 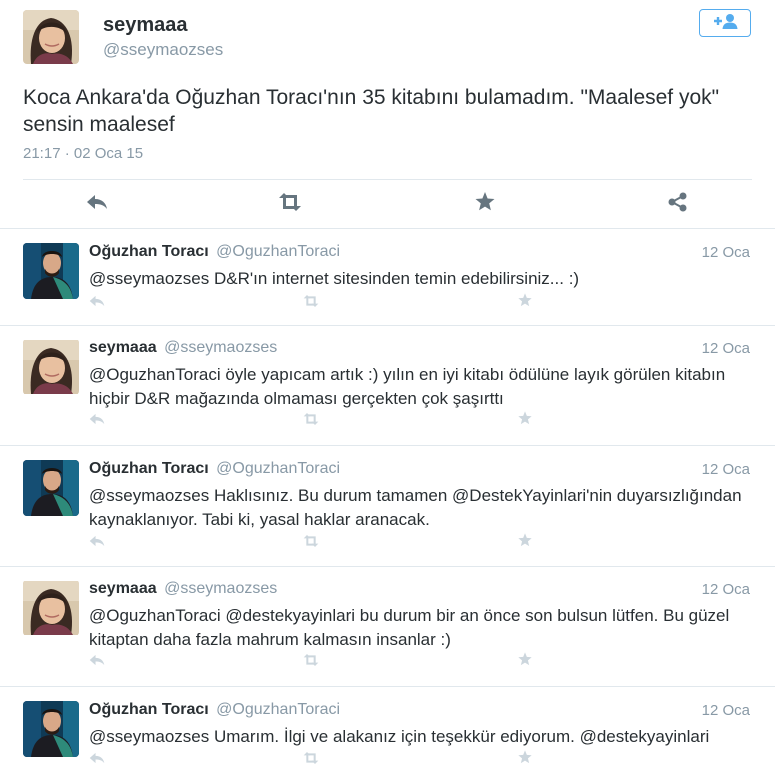 I want to click on follow-icon, so click(x=725, y=23).